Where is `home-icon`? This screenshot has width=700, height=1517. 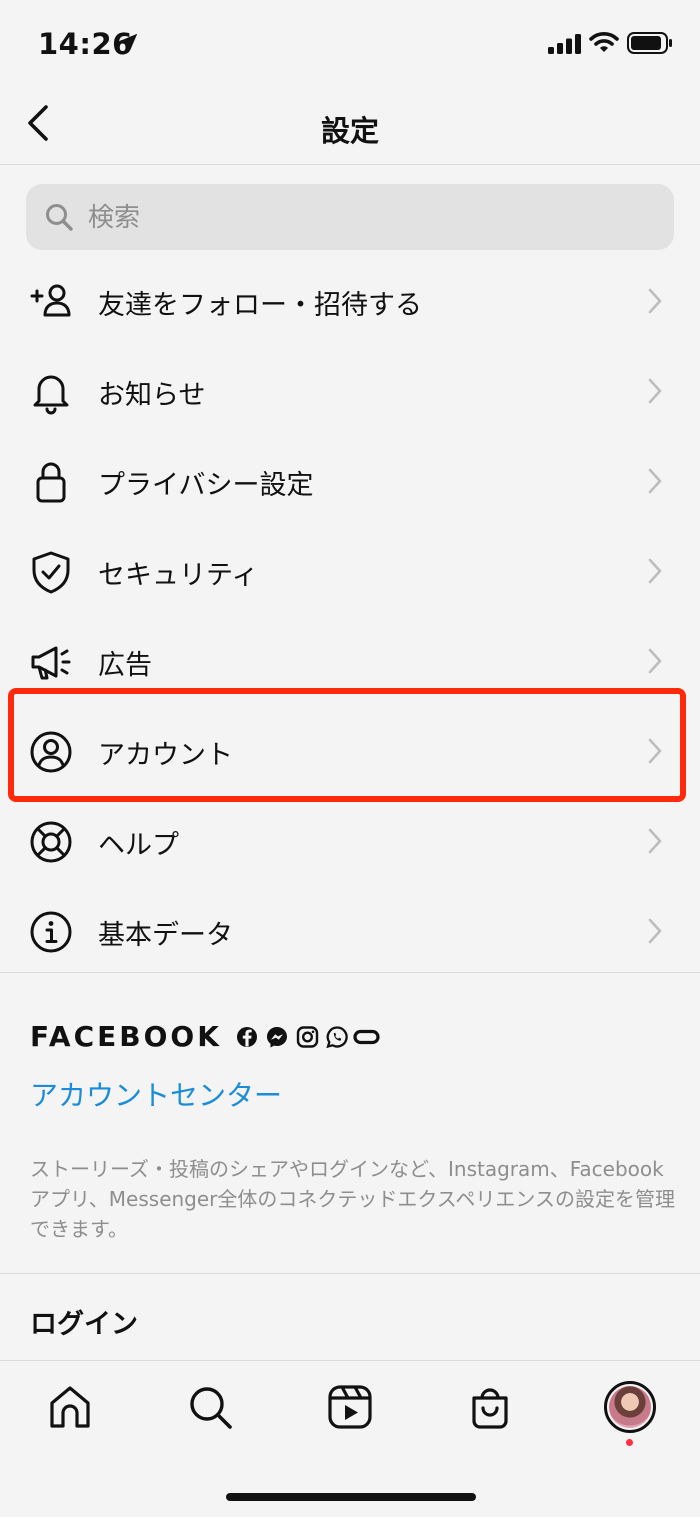 home-icon is located at coordinates (70, 1407).